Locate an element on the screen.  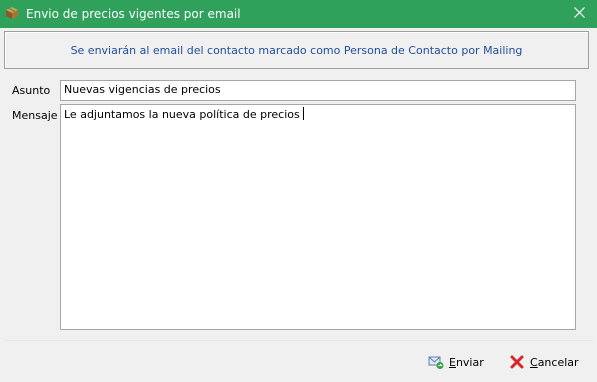
cancelar-button: Cancelar is located at coordinates (544, 362).